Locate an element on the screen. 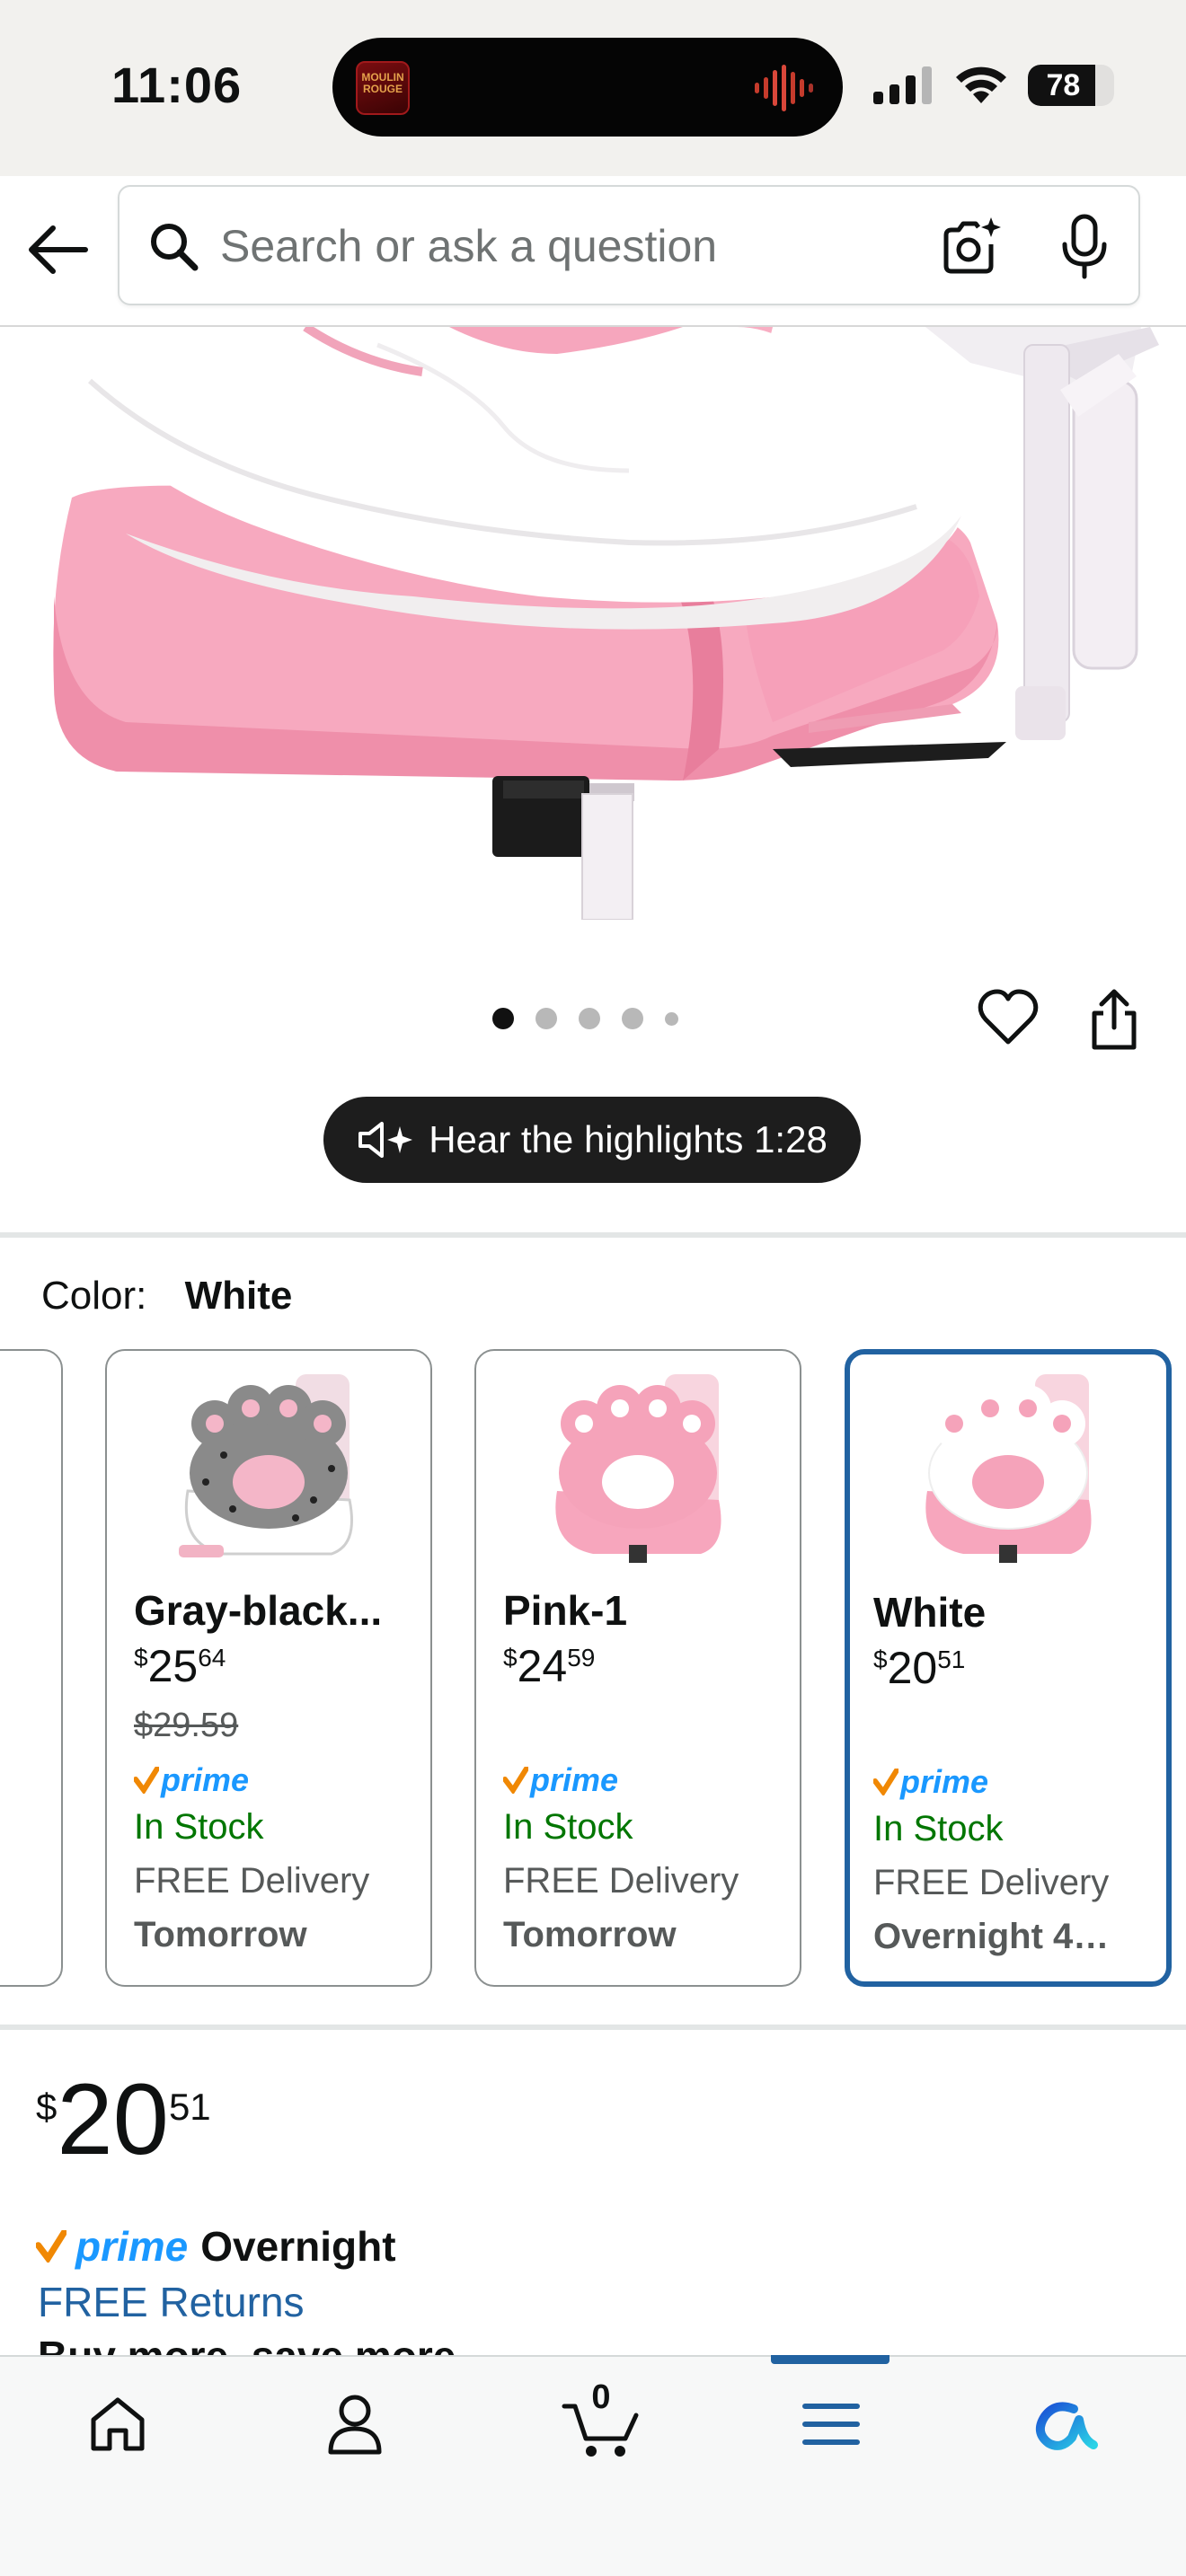 The height and width of the screenshot is (2576, 1186). nav-account is located at coordinates (354, 2424).